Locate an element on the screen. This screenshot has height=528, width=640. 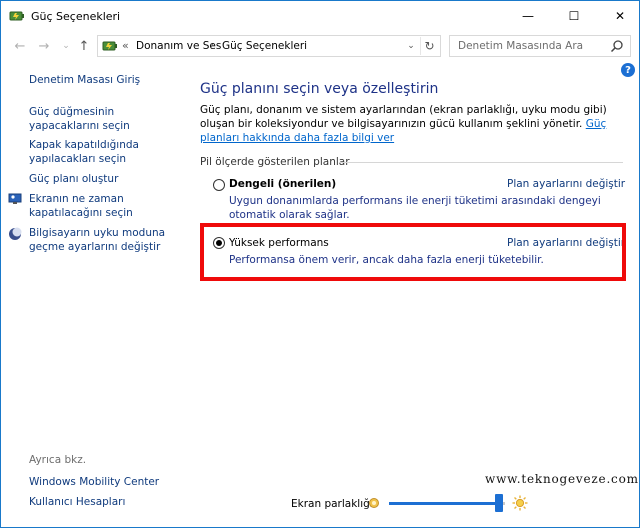
sidebar-item-display-off: Ekranın ne zaman kapatılacağını seçin is located at coordinates (104, 206).